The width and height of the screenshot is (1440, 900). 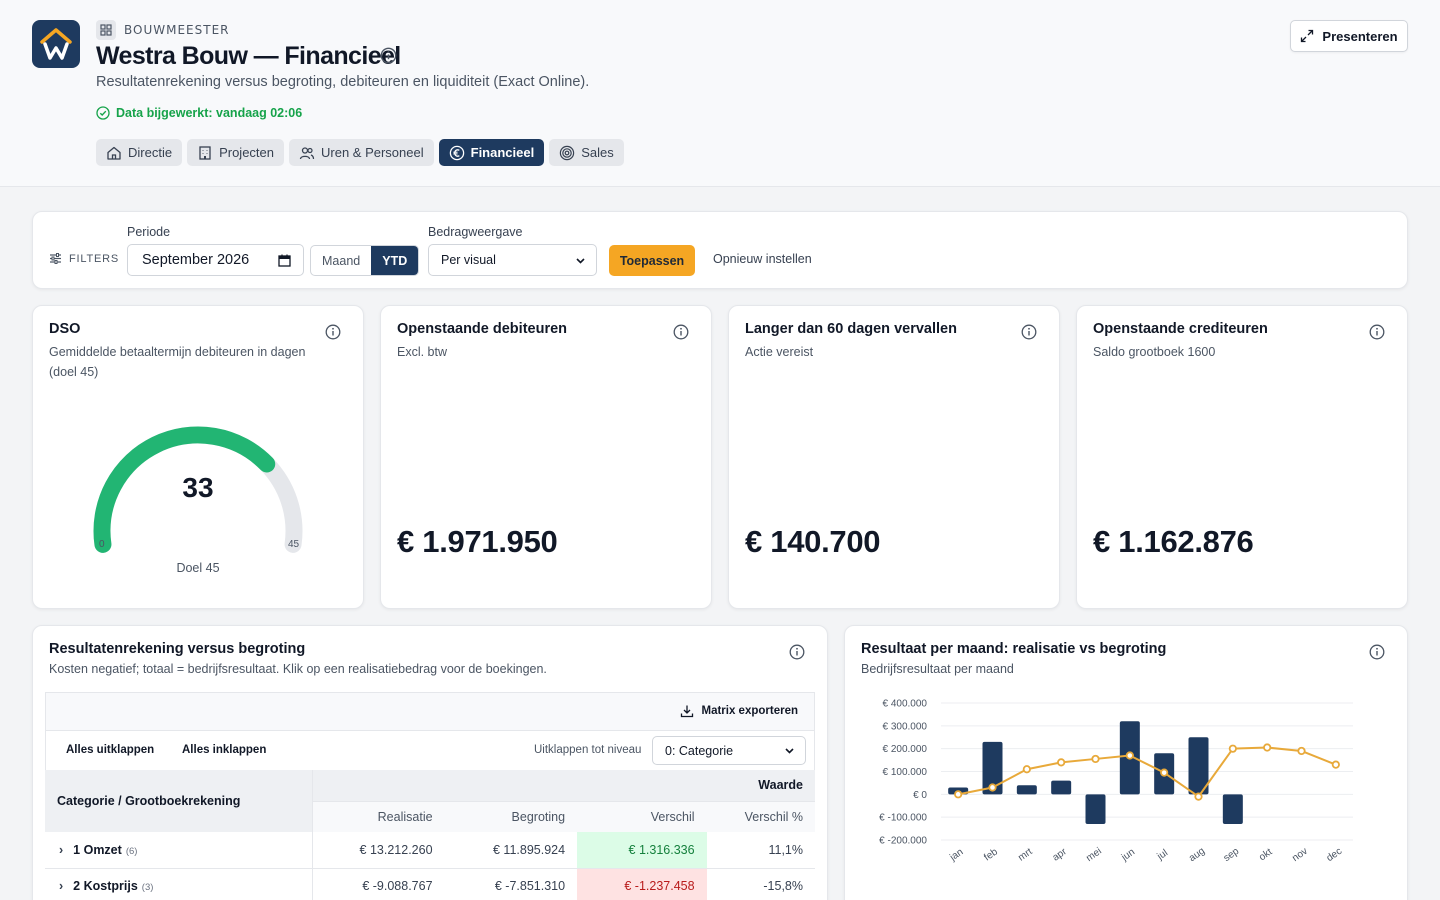 What do you see at coordinates (179, 884) in the screenshot?
I see `row-category: › 2 Kostprijs (3)` at bounding box center [179, 884].